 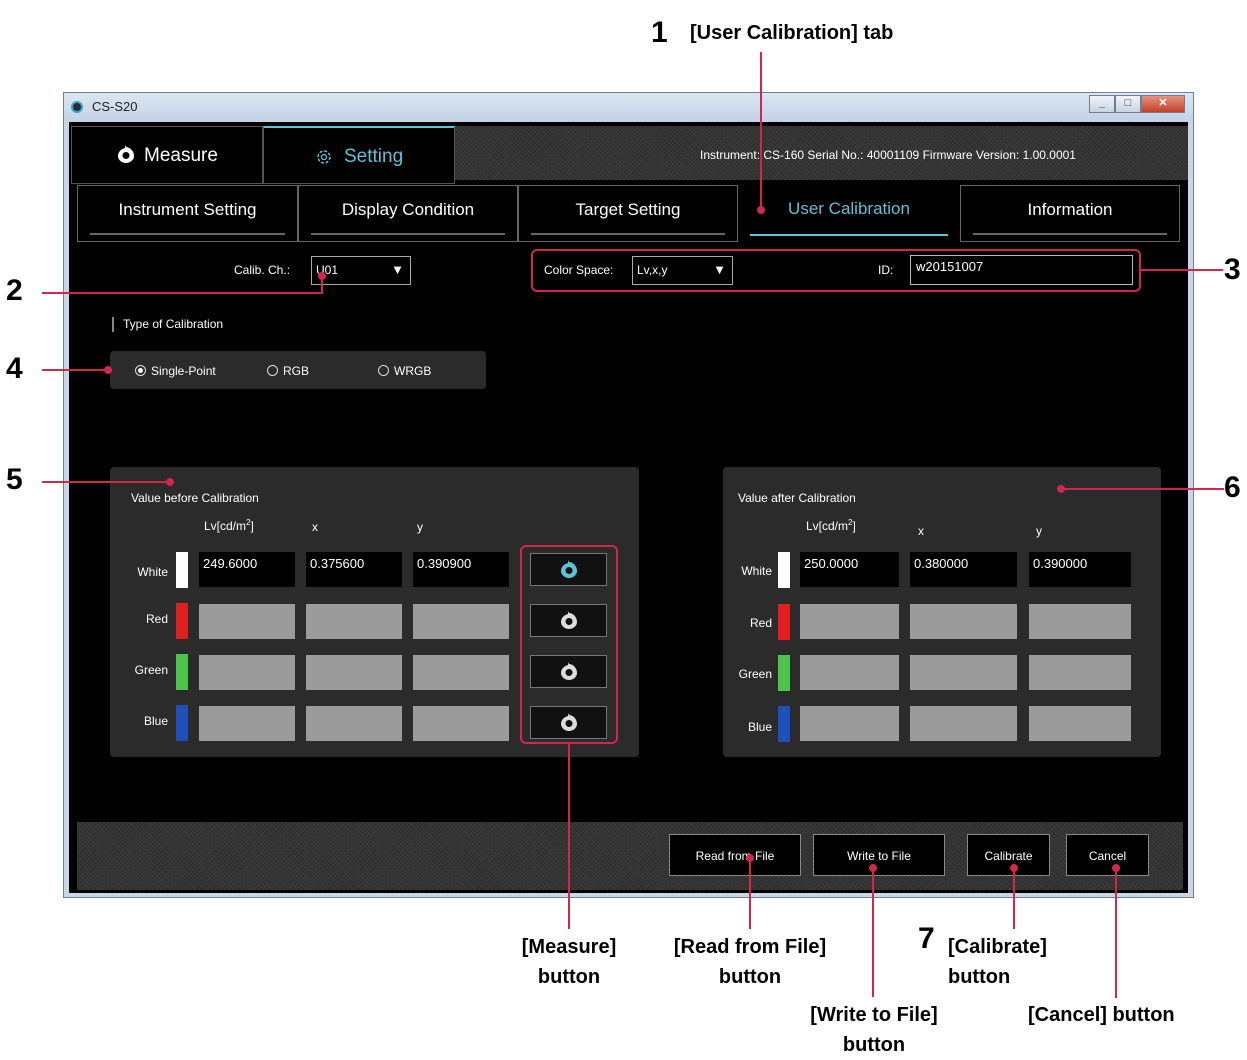 What do you see at coordinates (1163, 104) in the screenshot?
I see `close-icon: ✕` at bounding box center [1163, 104].